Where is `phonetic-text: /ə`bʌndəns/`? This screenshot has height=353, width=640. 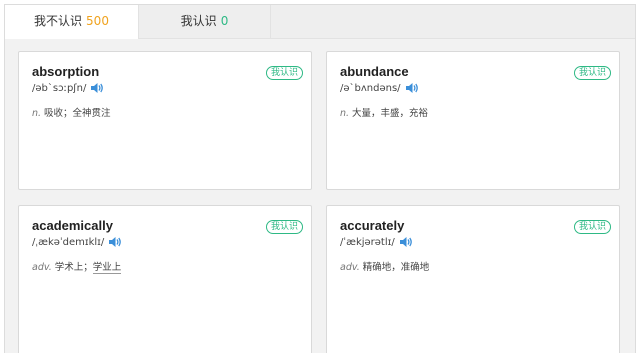 phonetic-text: /ə`bʌndəns/ is located at coordinates (370, 88).